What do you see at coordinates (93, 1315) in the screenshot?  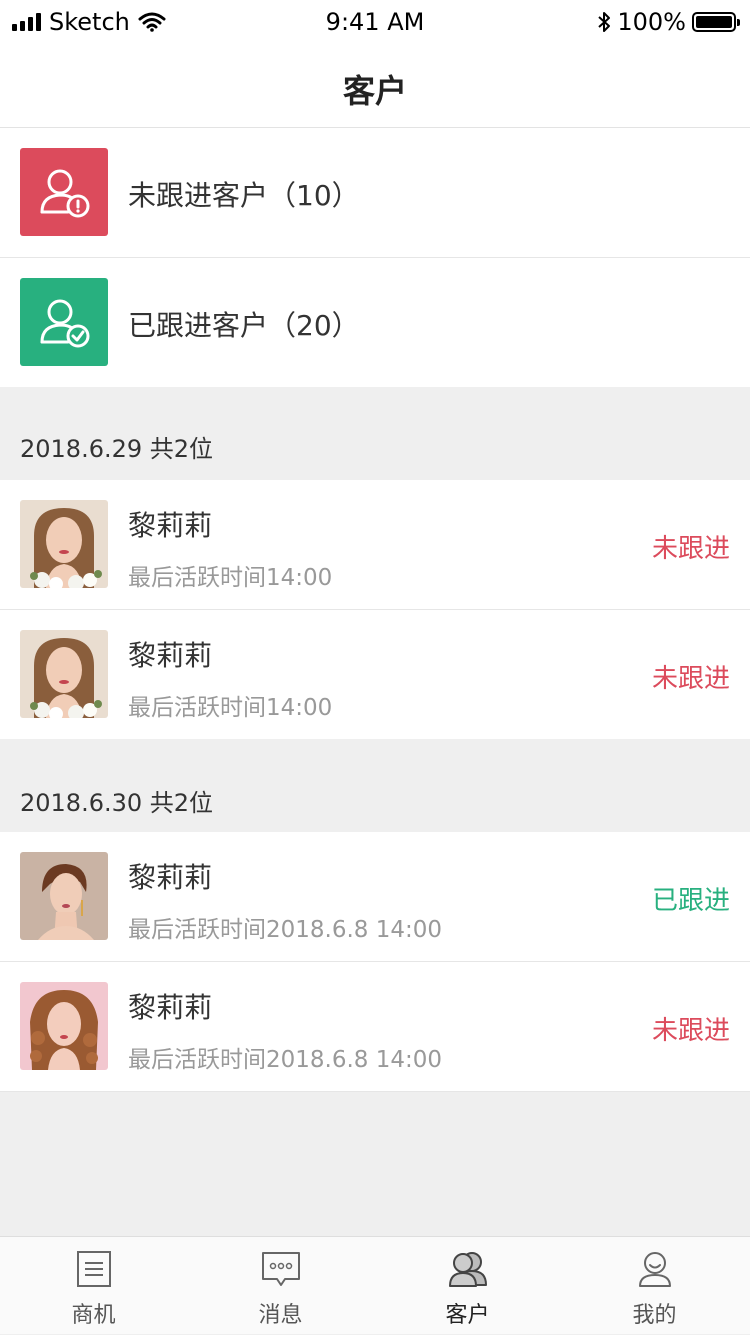 I see `tab-label: 商机` at bounding box center [93, 1315].